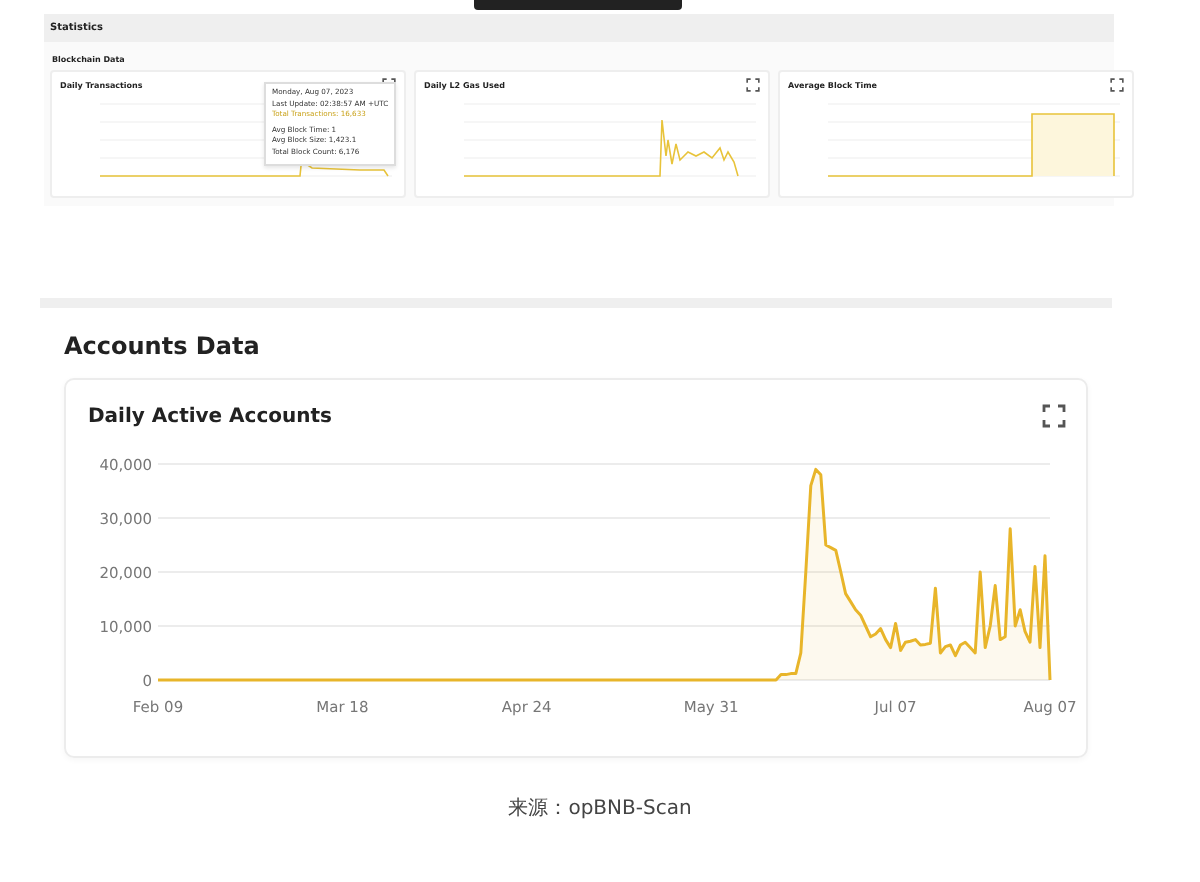 This screenshot has width=1200, height=882. What do you see at coordinates (600, 808) in the screenshot?
I see `caption: 来源：opBNB-Scan` at bounding box center [600, 808].